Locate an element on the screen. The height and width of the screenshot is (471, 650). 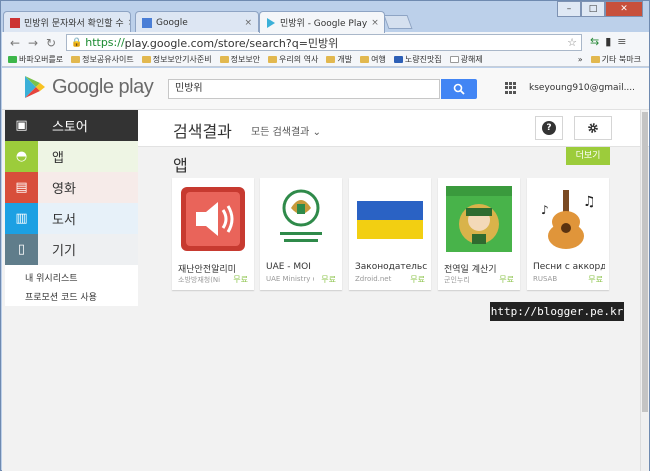
sidebar-links: 내 위시리스트 프로모션 코드 사용 is located at coordinates (61, 289).